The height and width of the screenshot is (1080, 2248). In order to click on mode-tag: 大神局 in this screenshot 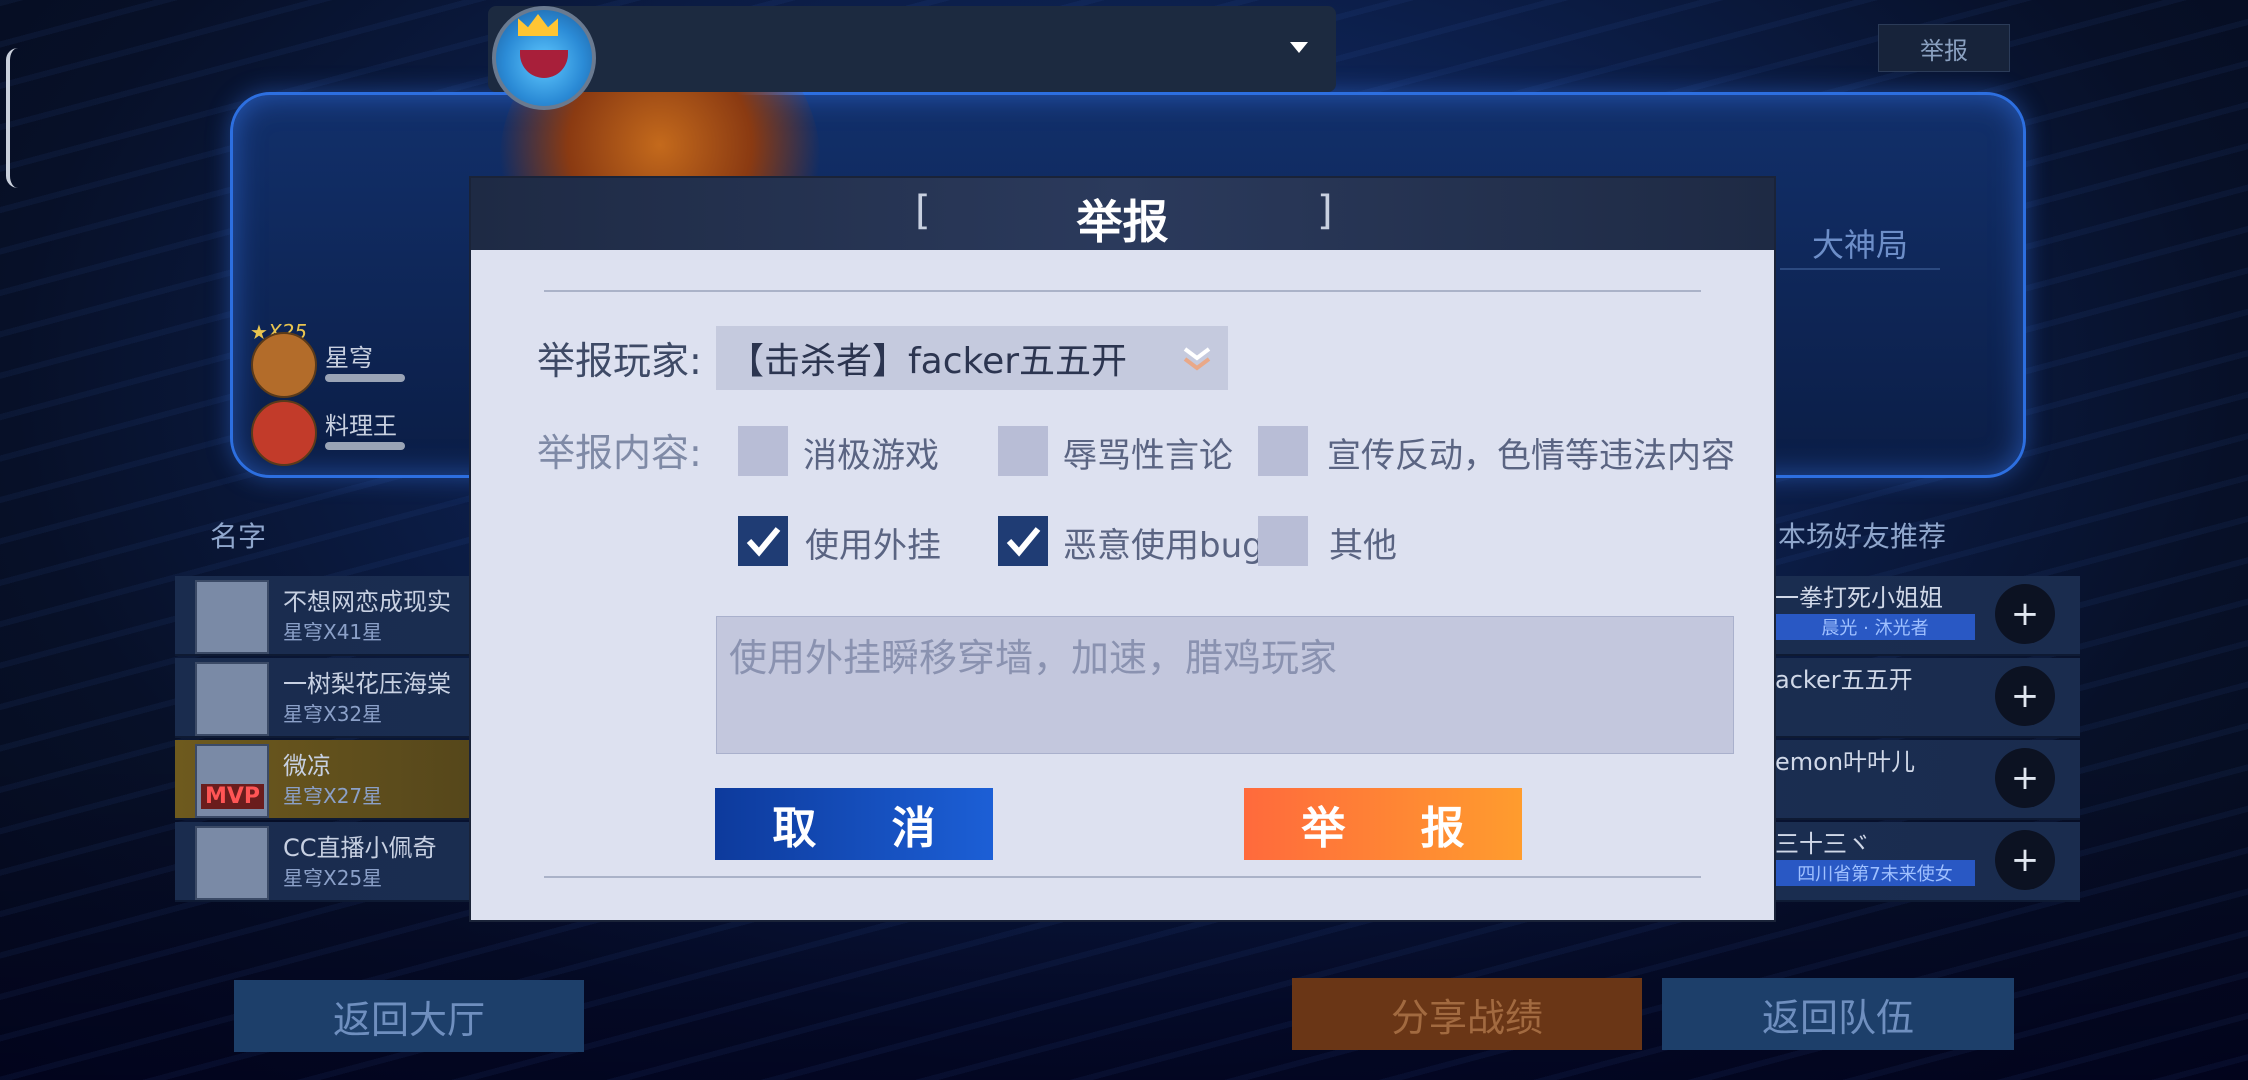, I will do `click(1860, 244)`.